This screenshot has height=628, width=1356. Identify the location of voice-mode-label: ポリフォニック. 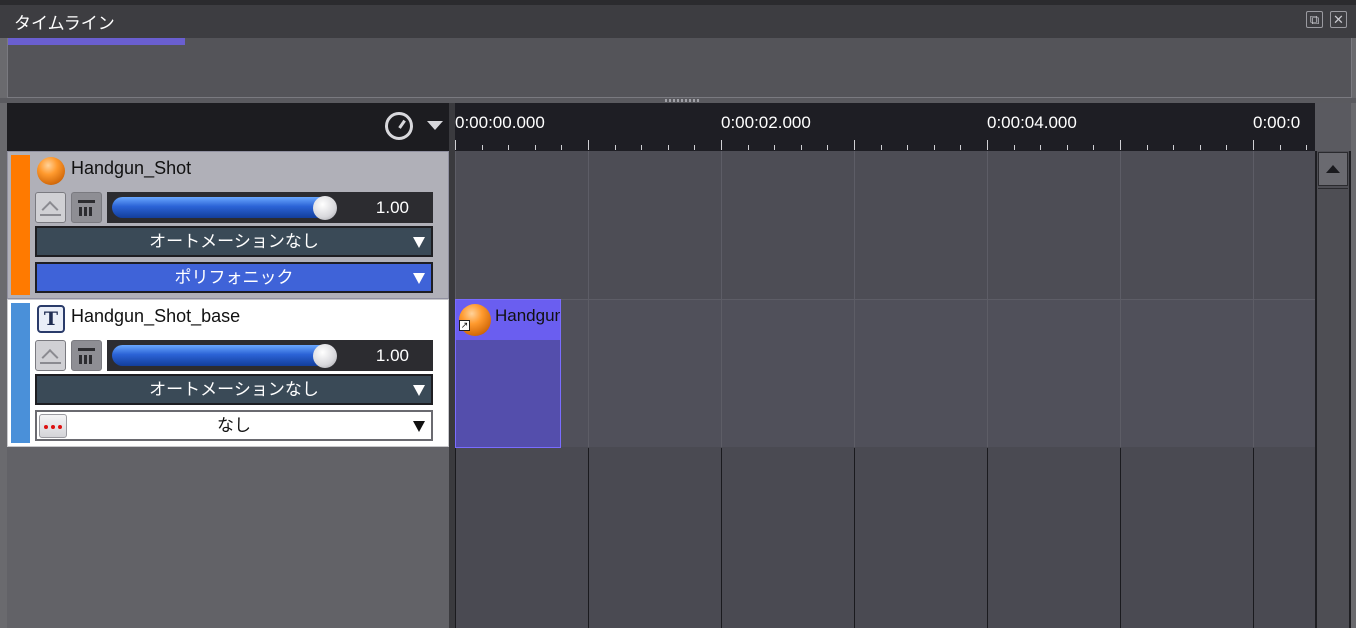
(234, 277).